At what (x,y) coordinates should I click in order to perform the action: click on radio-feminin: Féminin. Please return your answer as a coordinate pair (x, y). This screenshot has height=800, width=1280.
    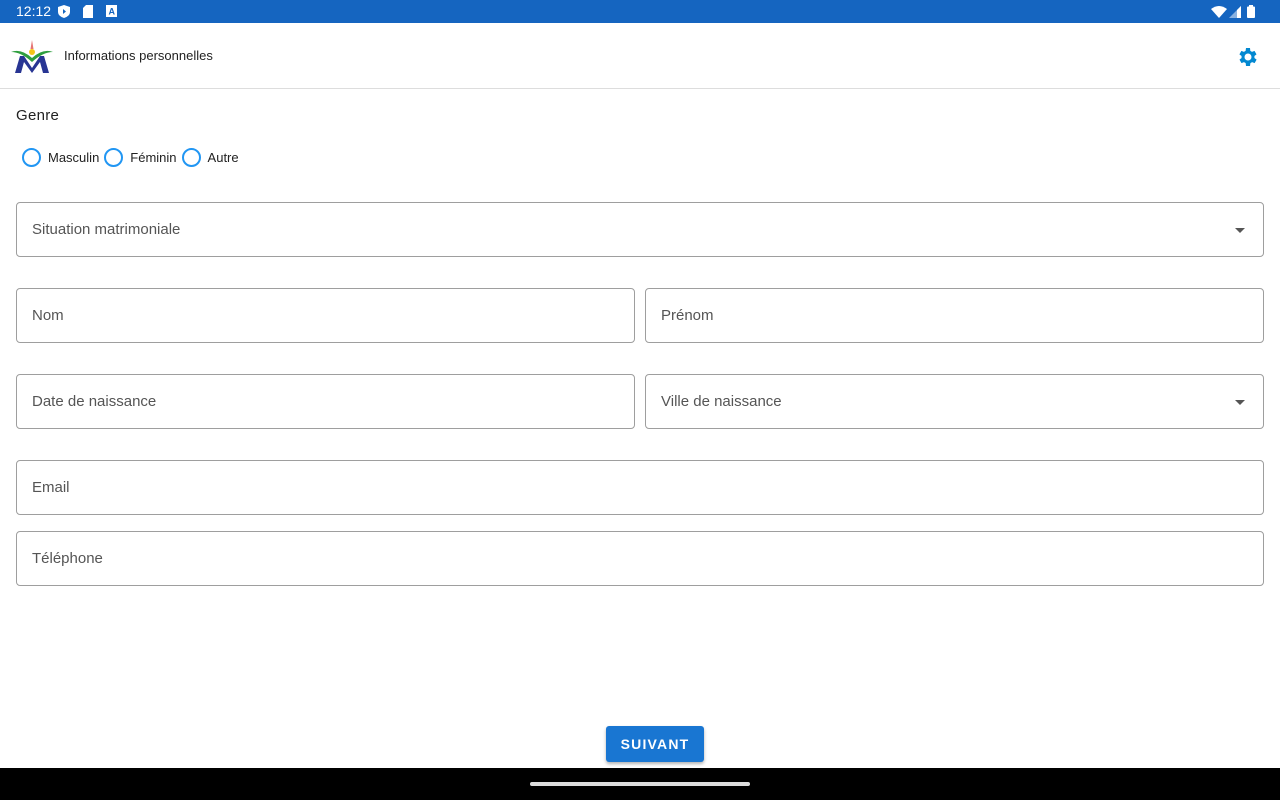
    Looking at the image, I should click on (140, 157).